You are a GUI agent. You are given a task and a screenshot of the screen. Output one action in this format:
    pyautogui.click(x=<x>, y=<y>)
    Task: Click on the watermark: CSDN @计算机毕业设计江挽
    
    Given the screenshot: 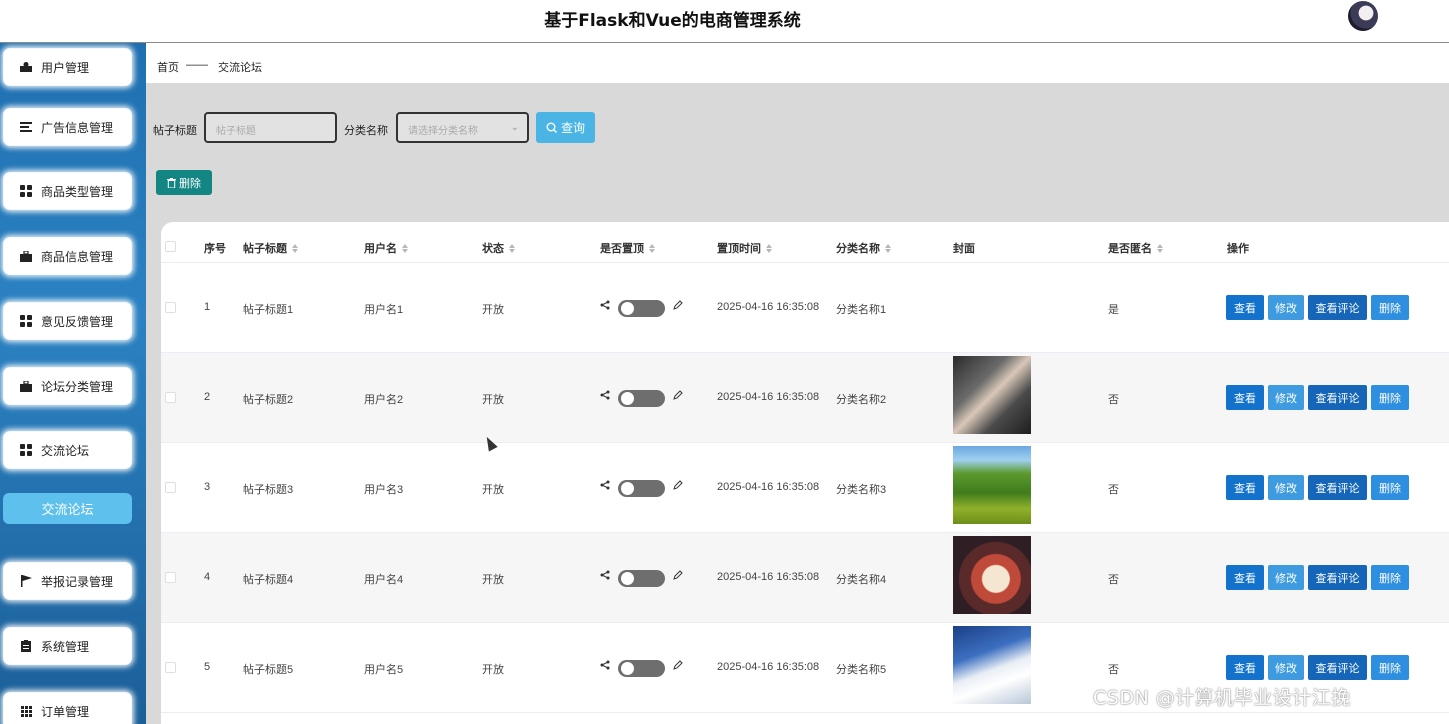 What is the action you would take?
    pyautogui.click(x=1222, y=698)
    